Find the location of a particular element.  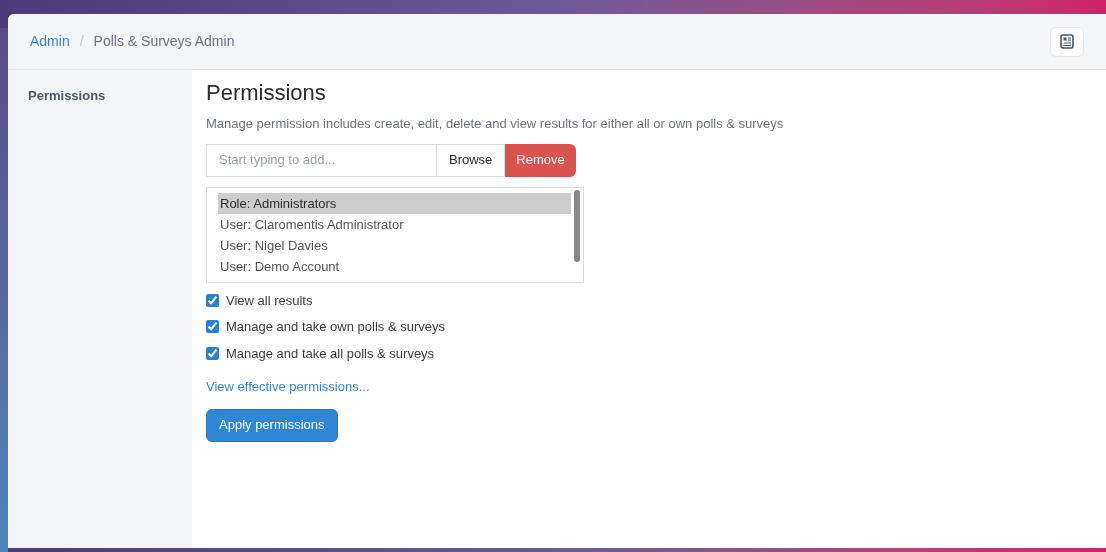

description: Manage permission includes create, edit, delete and view results for either all or own polls & surveys is located at coordinates (495, 124).